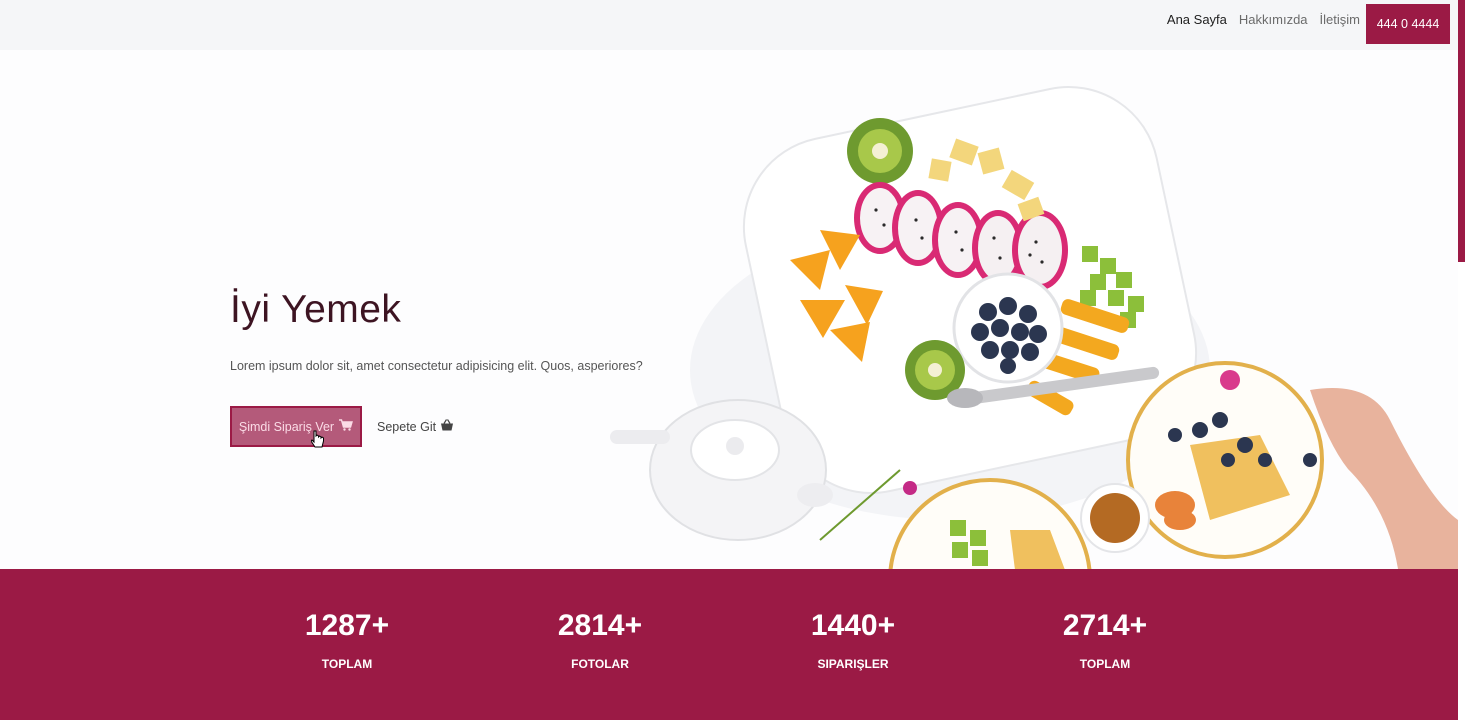 Image resolution: width=1465 pixels, height=720 pixels. Describe the element at coordinates (1461, 131) in the screenshot. I see `scrollbar-thumb` at that location.